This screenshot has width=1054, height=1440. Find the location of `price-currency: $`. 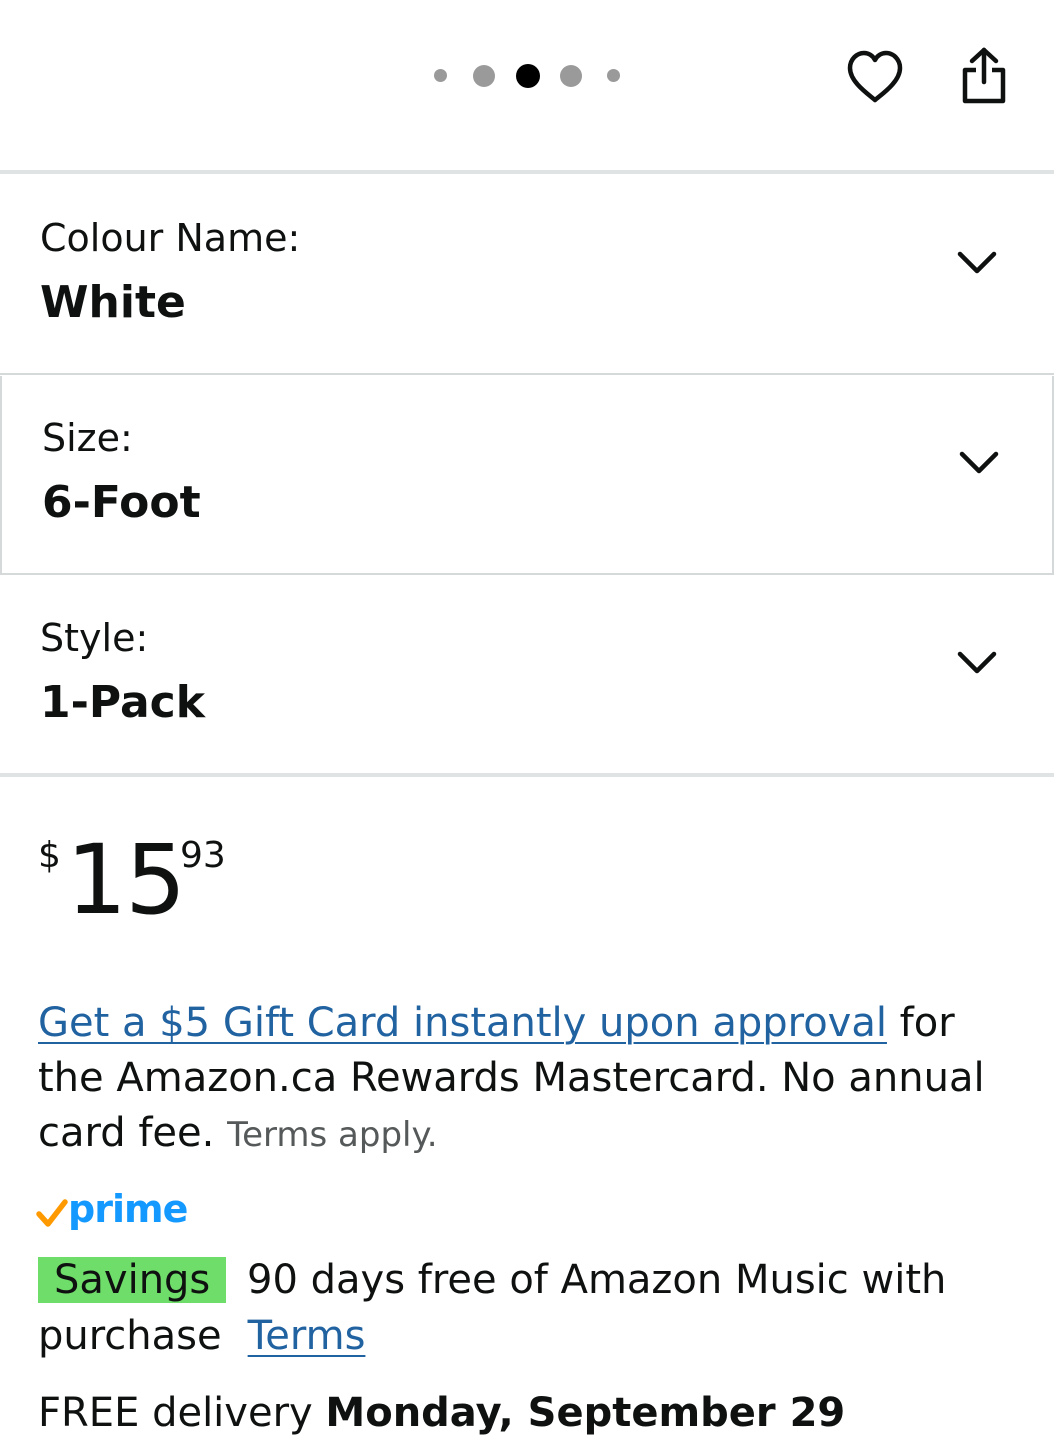

price-currency: $ is located at coordinates (49, 855).